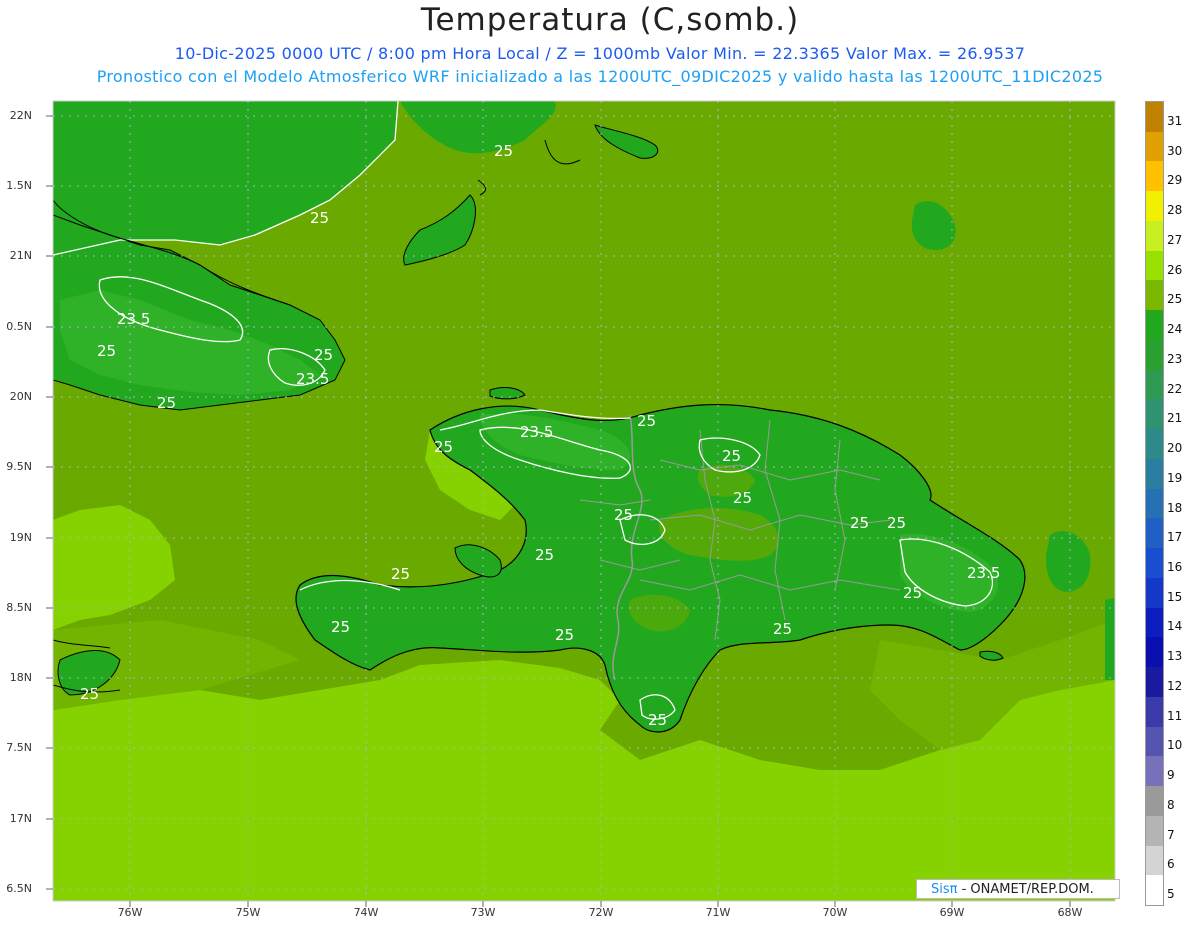 This screenshot has width=1200, height=927. Describe the element at coordinates (19, 466) in the screenshot. I see `lat-label: 9.5N` at that location.